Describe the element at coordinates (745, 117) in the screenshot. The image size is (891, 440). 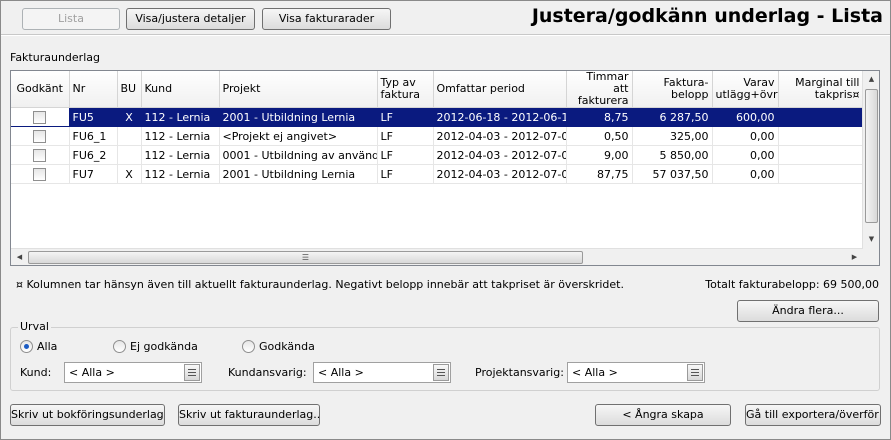
I see `varav-cell: 600,00` at that location.